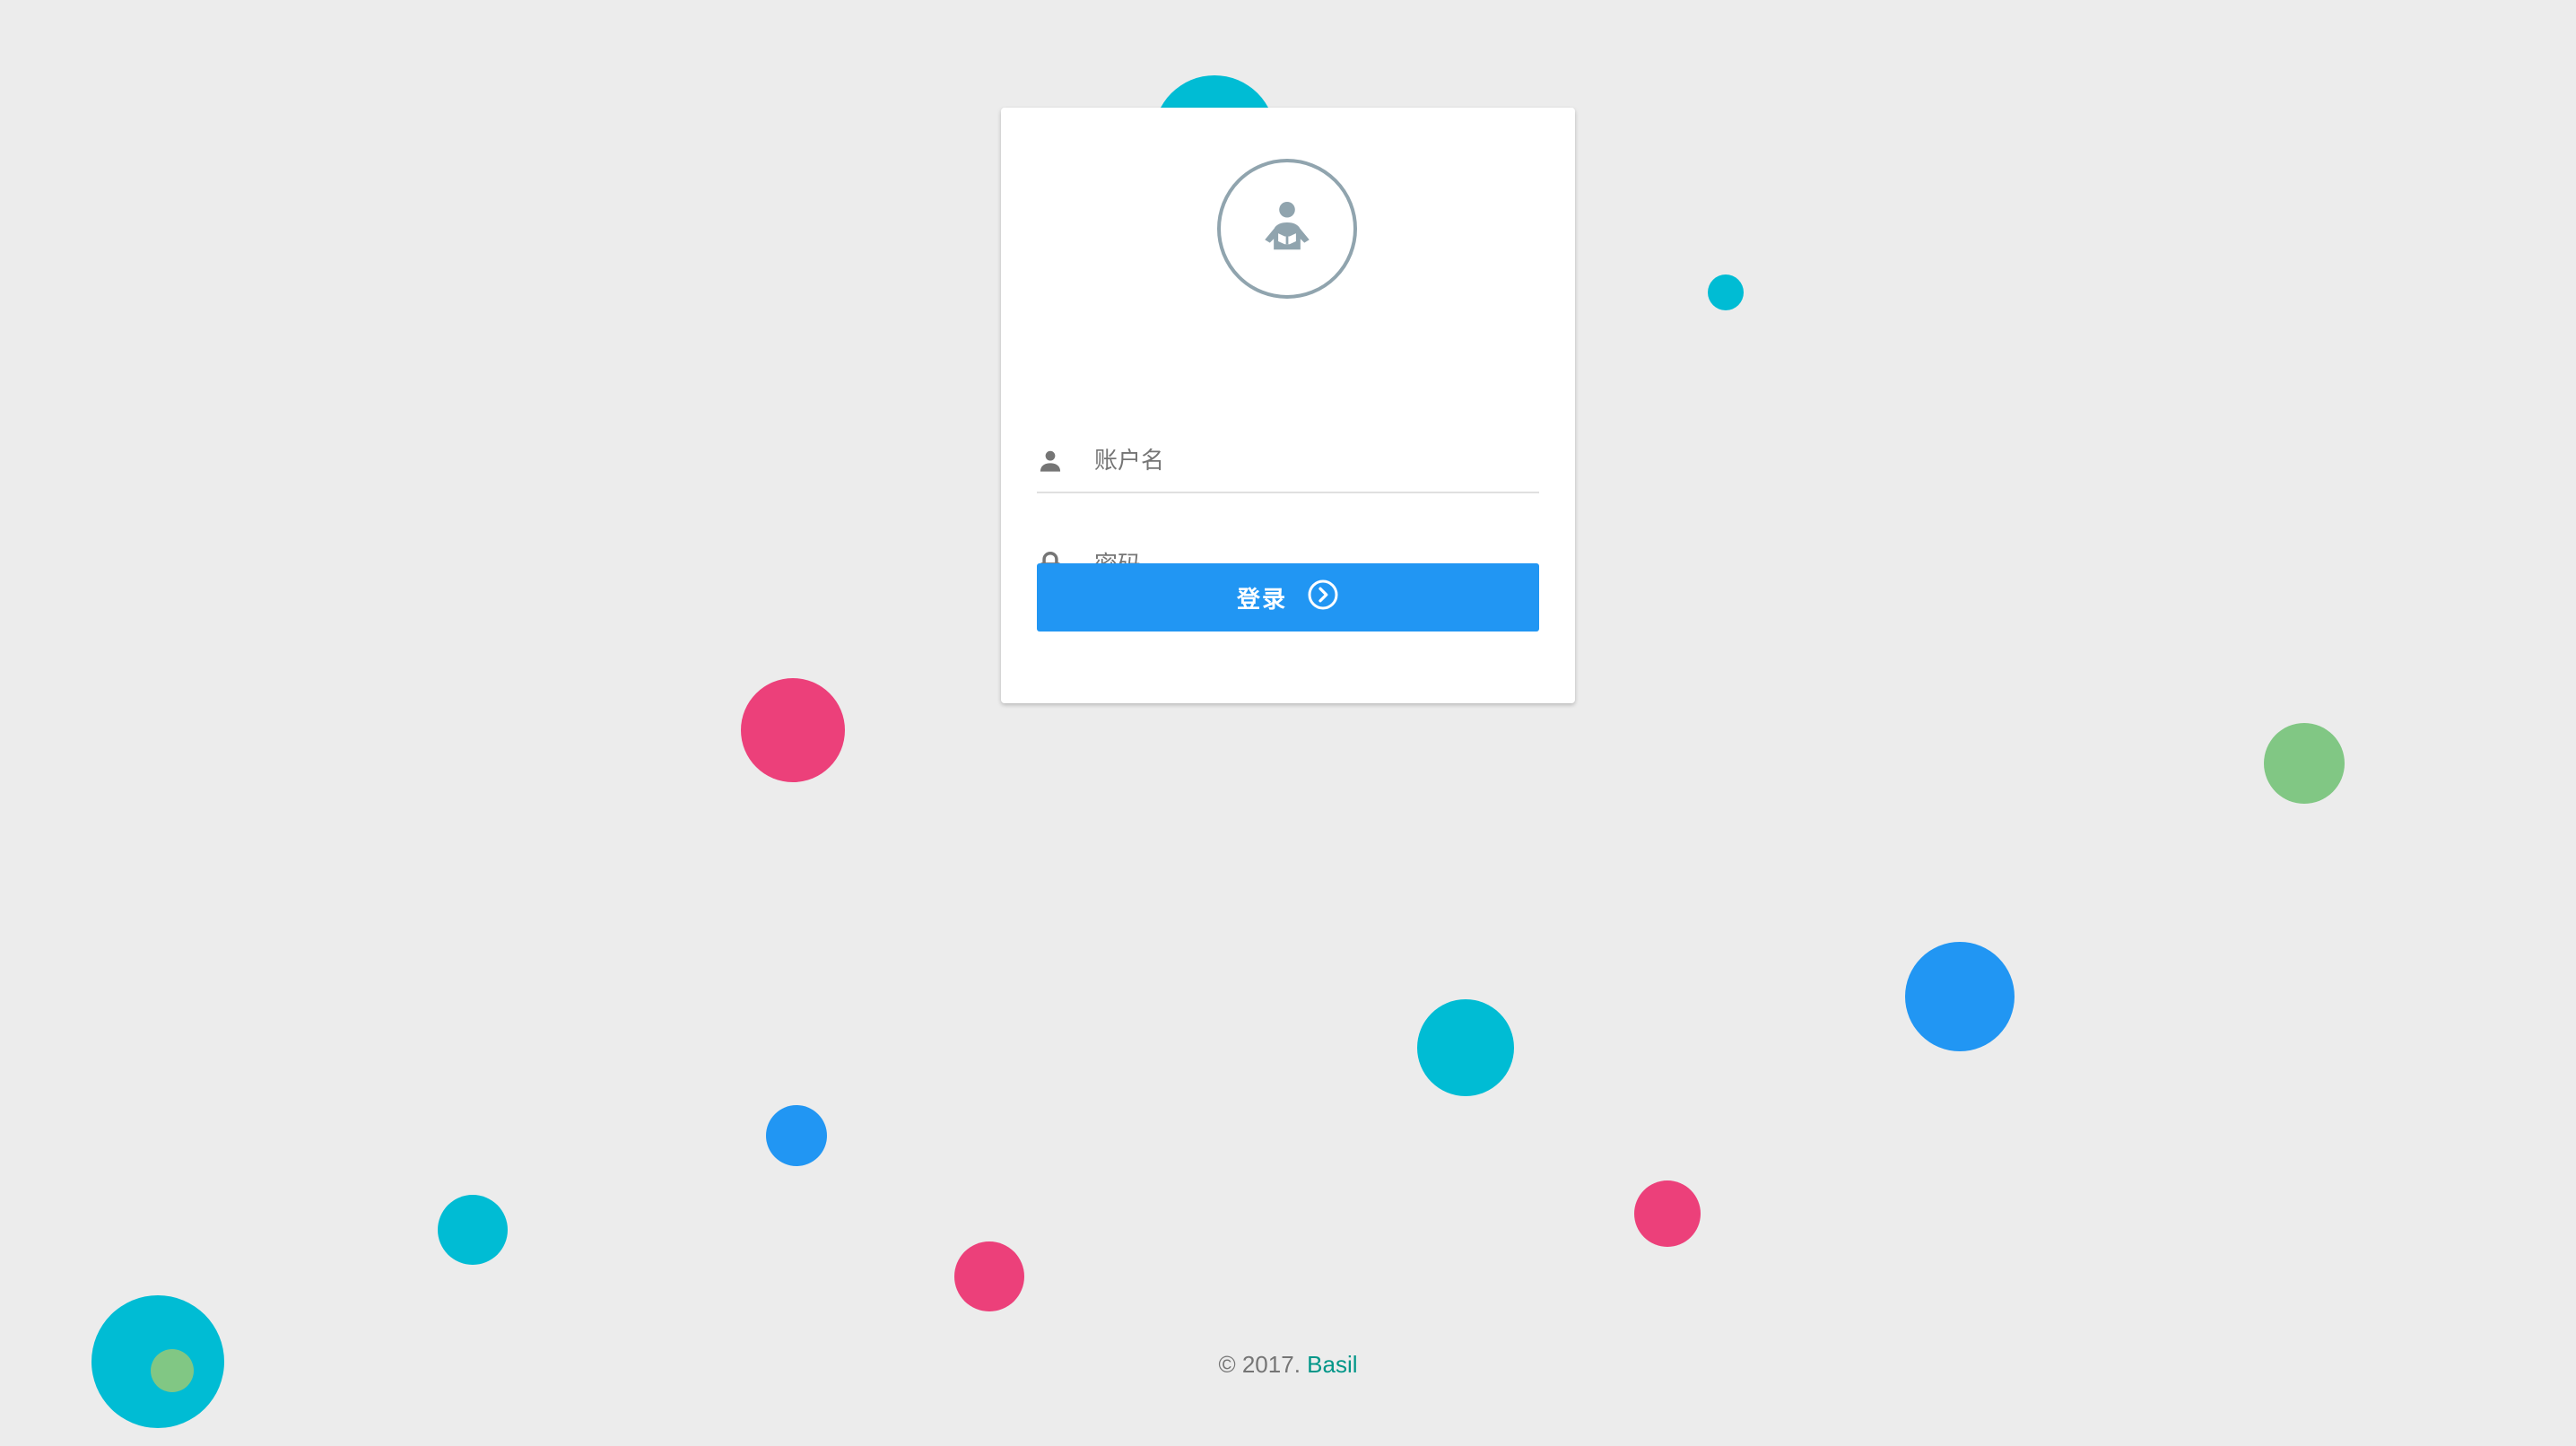 This screenshot has height=1446, width=2576. What do you see at coordinates (1050, 461) in the screenshot?
I see `person-icon` at bounding box center [1050, 461].